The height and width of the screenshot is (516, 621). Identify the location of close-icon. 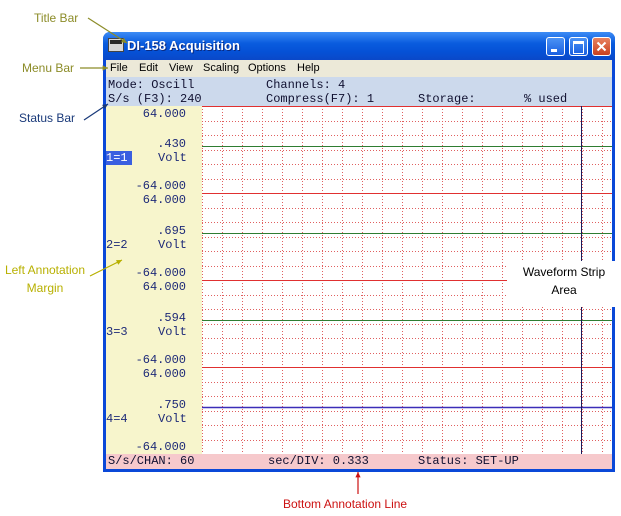
(601, 46).